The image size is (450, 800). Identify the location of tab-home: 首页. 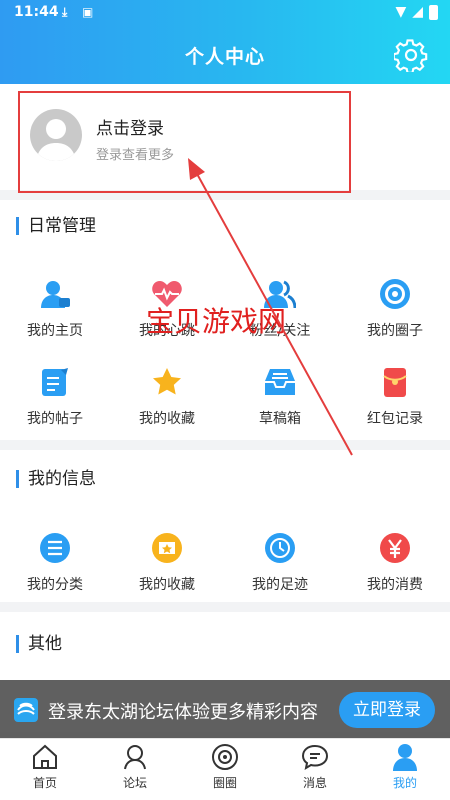
(45, 766).